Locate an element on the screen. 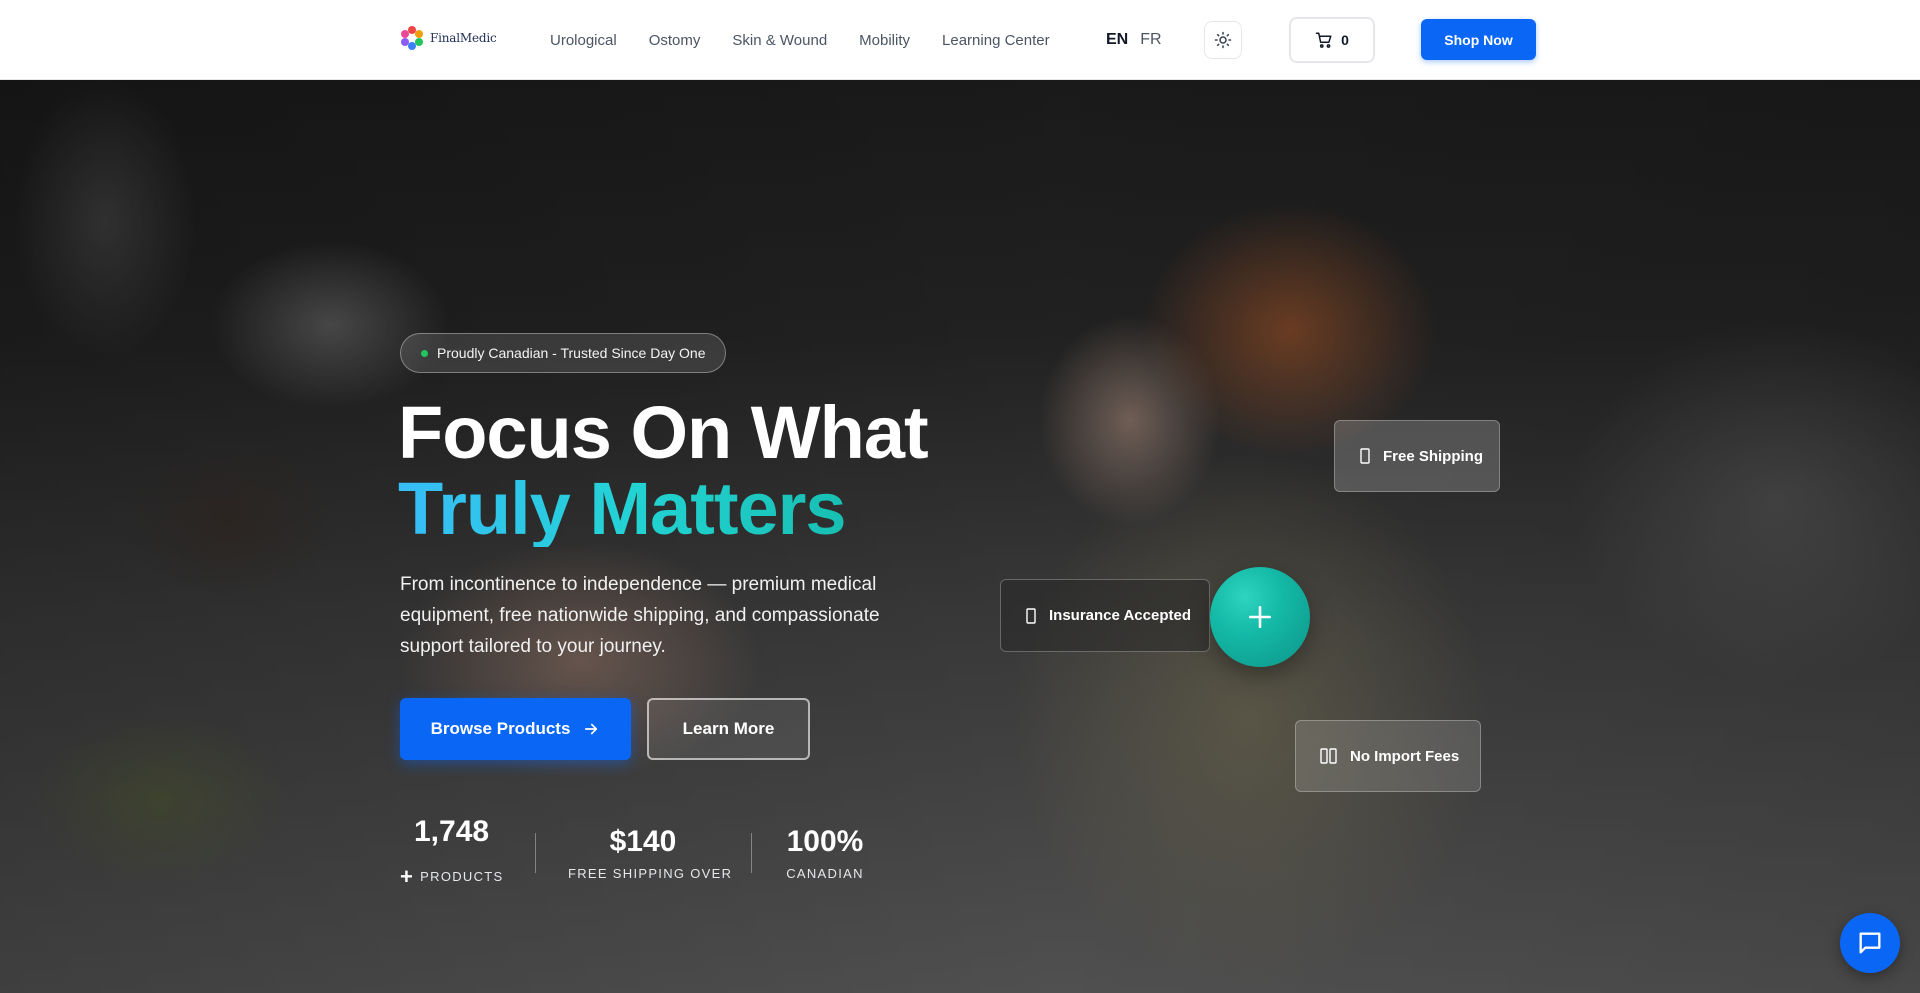 This screenshot has width=1920, height=993. cart-count: 0 is located at coordinates (1345, 40).